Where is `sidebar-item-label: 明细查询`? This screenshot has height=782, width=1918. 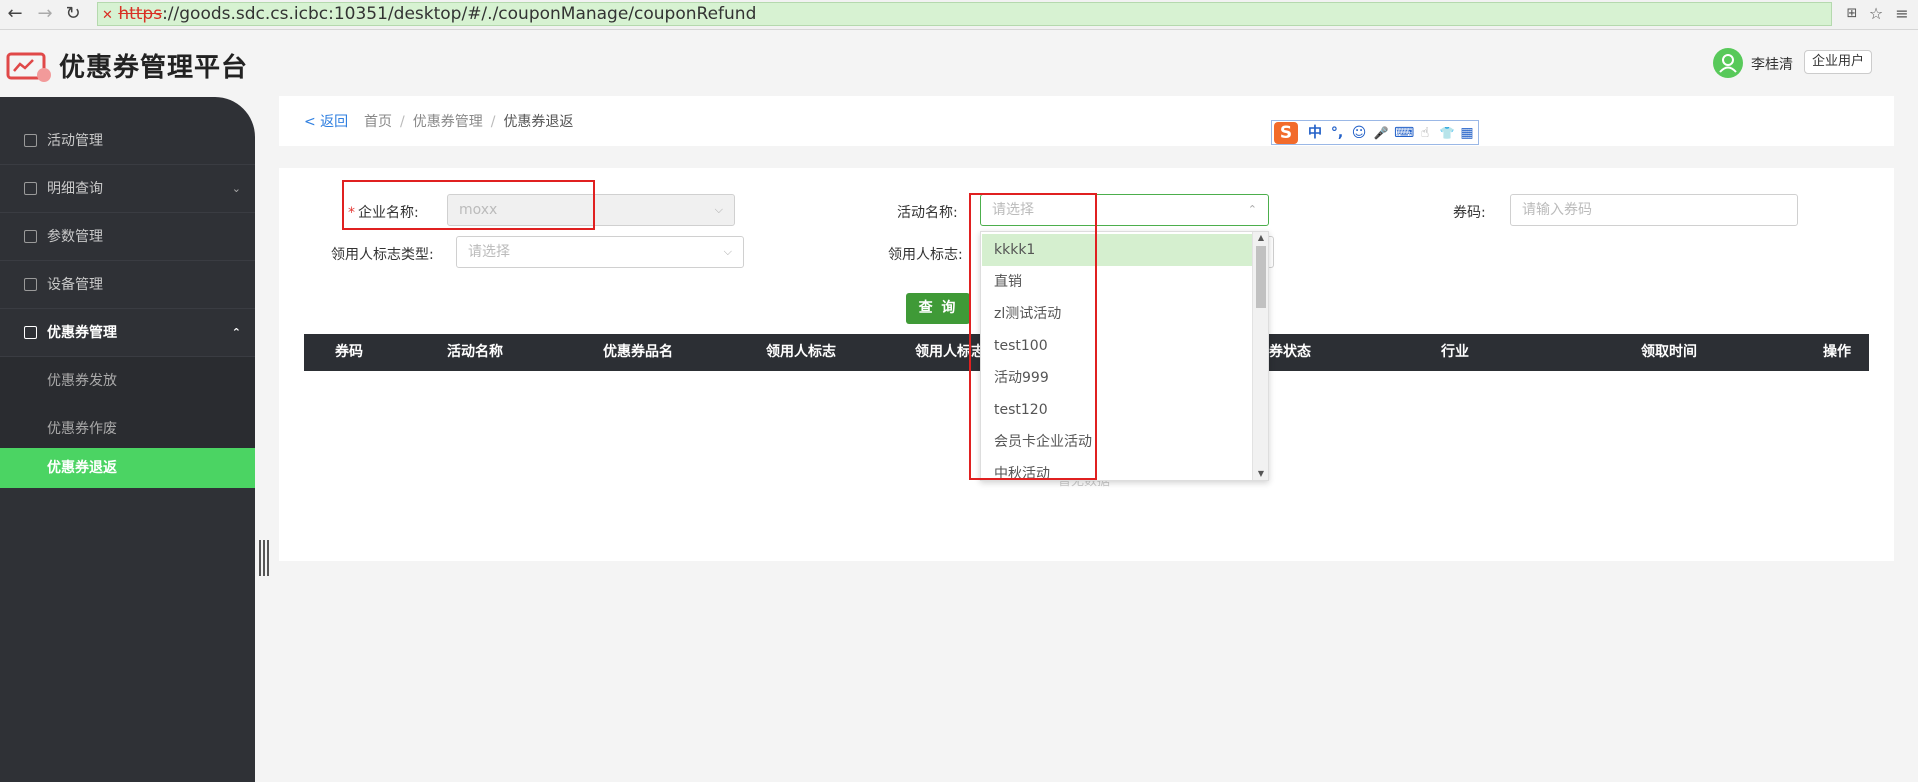
sidebar-item-label: 明细查询 is located at coordinates (75, 189).